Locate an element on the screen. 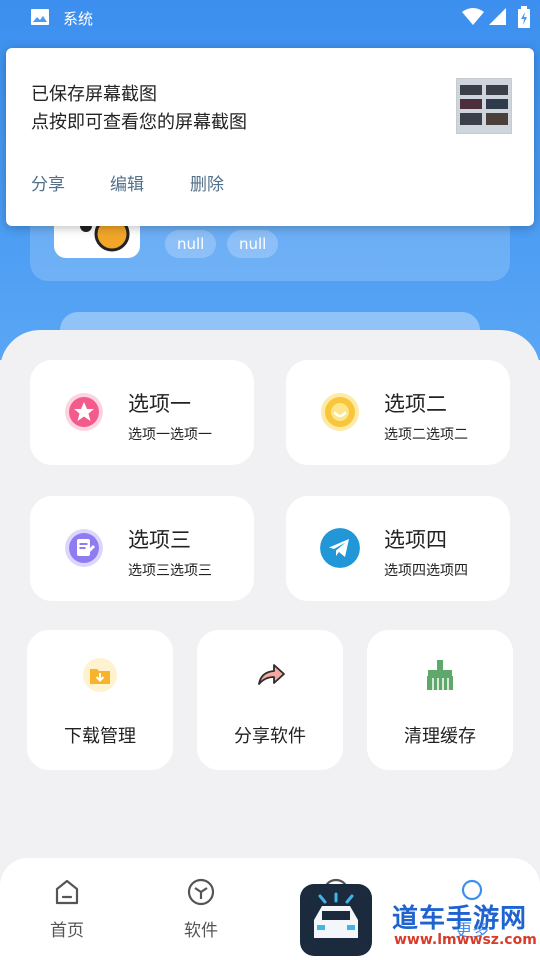  watermark-title: 道车手游网 is located at coordinates (460, 919).